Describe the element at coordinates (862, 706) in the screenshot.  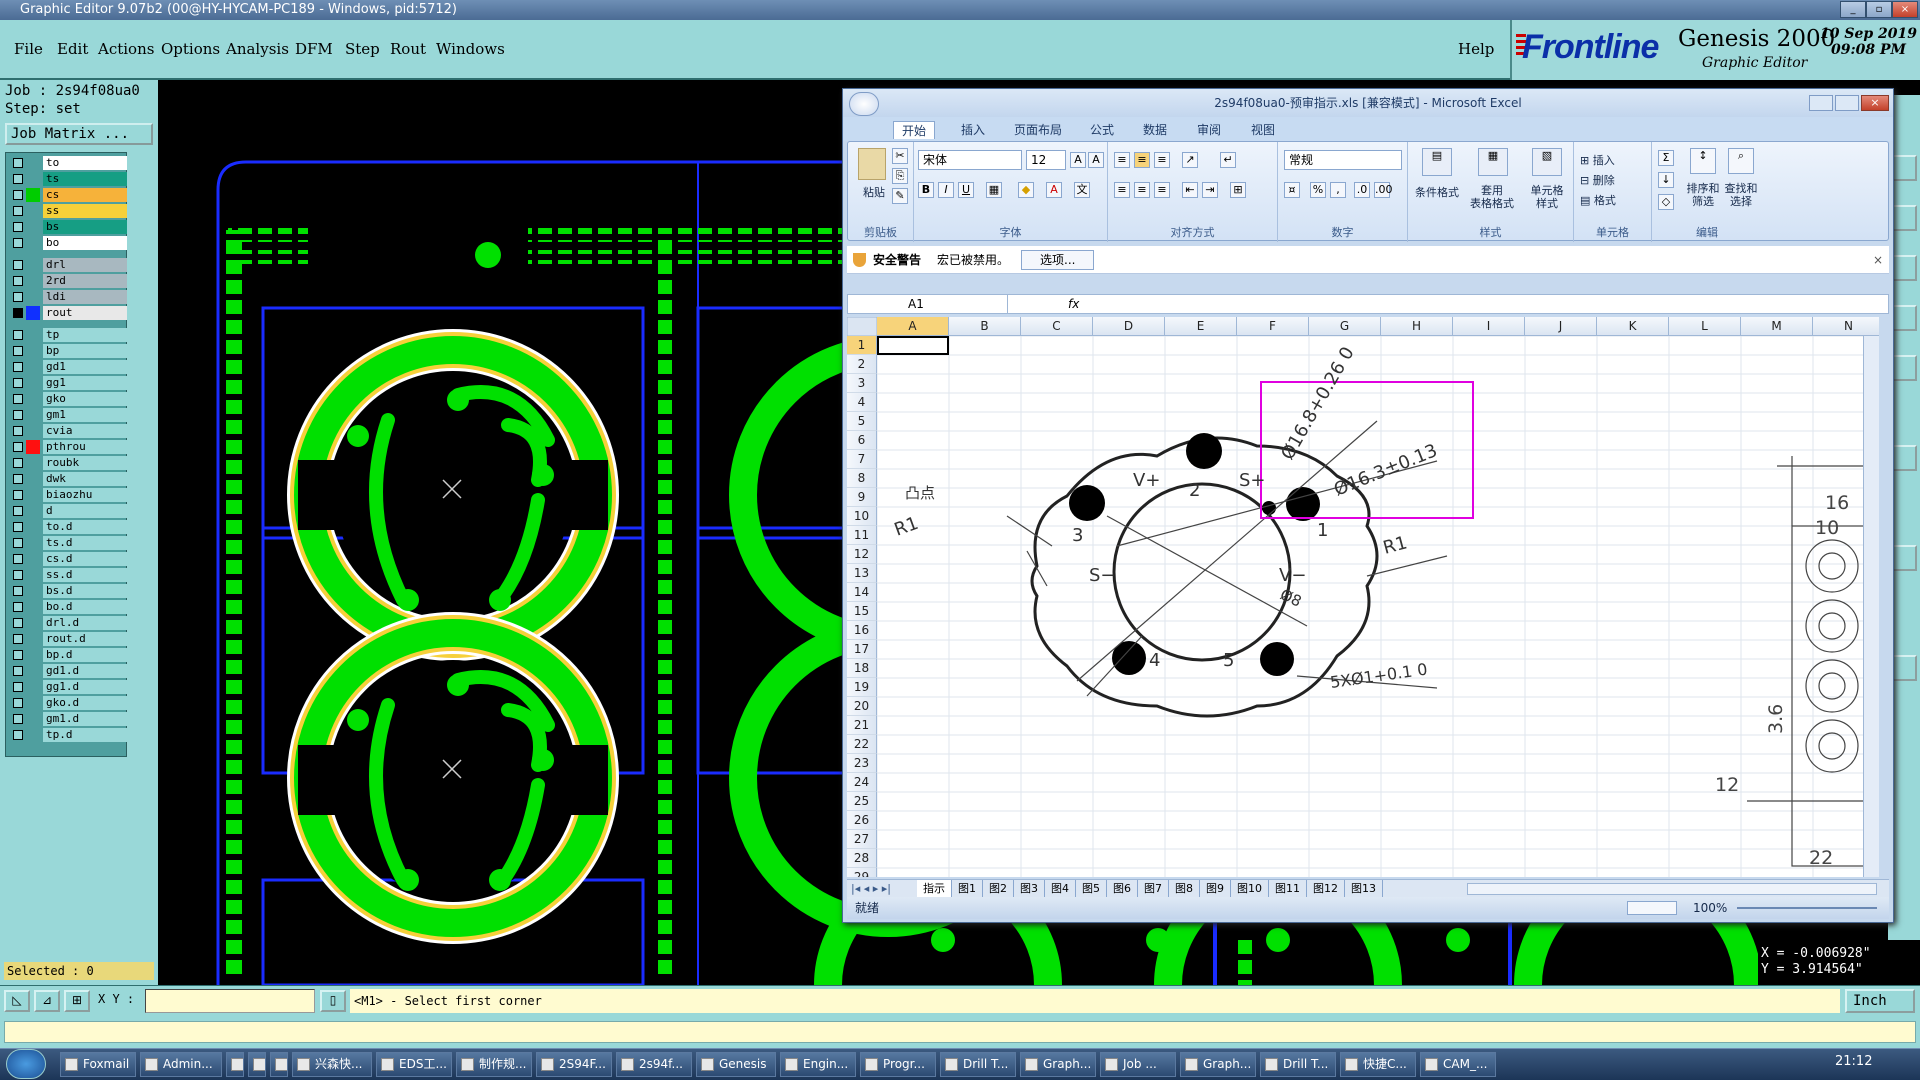
I see `row-header: 20` at that location.